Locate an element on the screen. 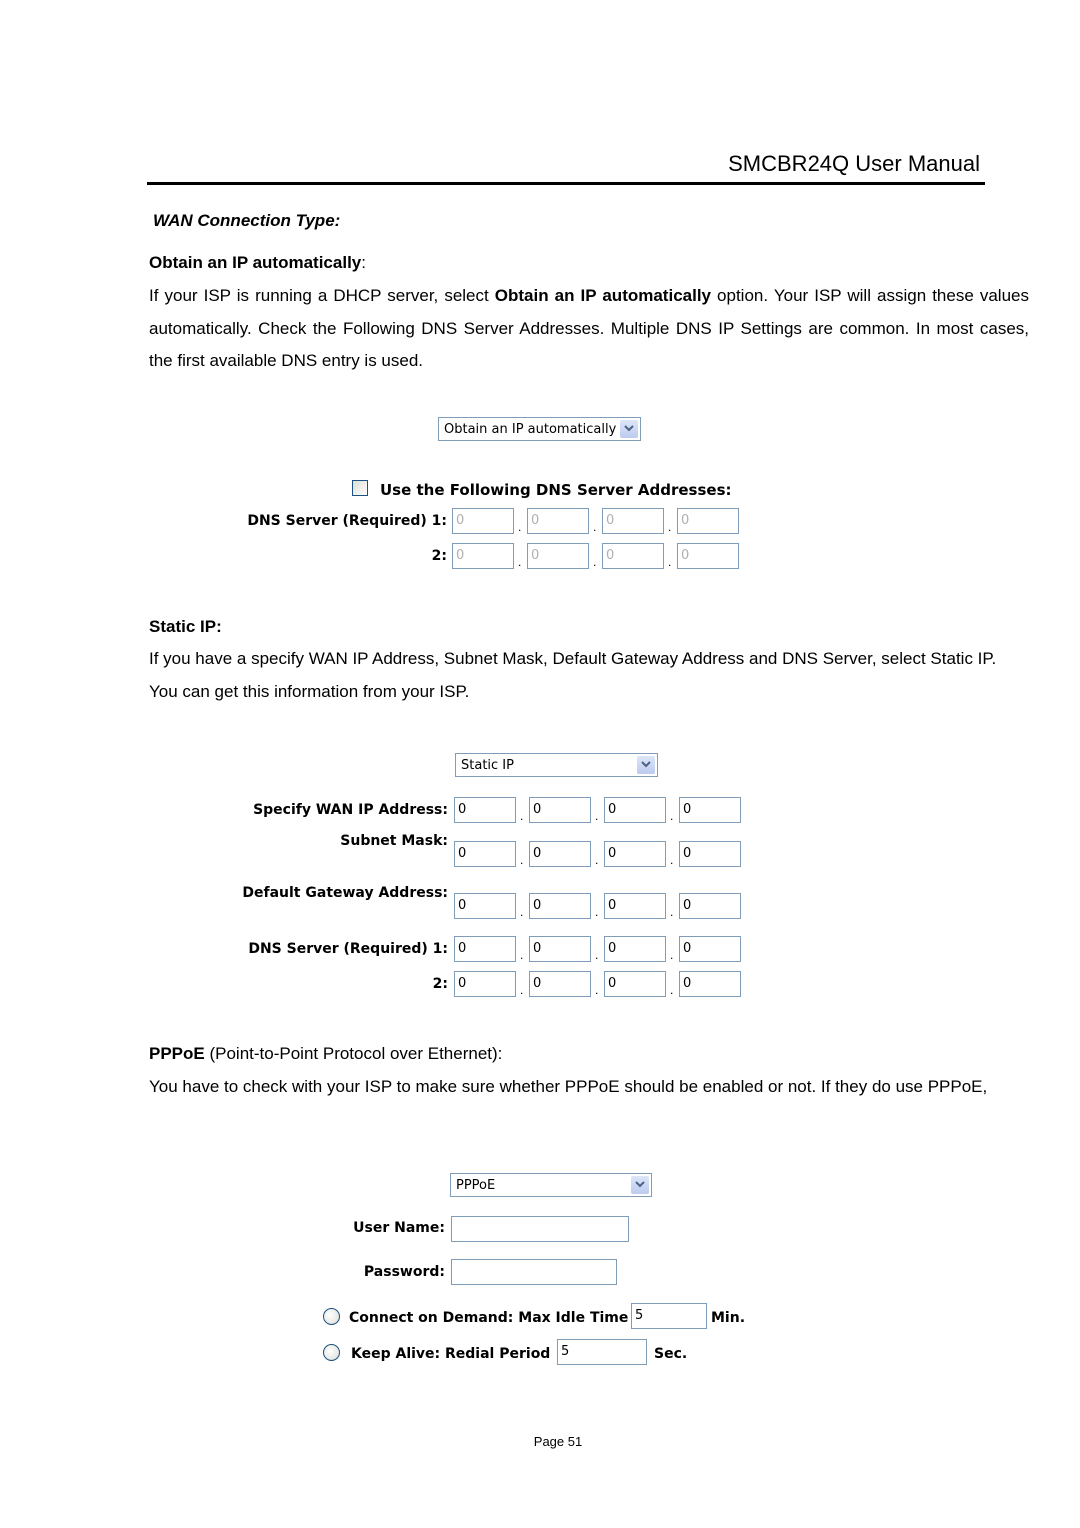  use-dns-label: Use the Following DNS Server Addresses: is located at coordinates (556, 490).